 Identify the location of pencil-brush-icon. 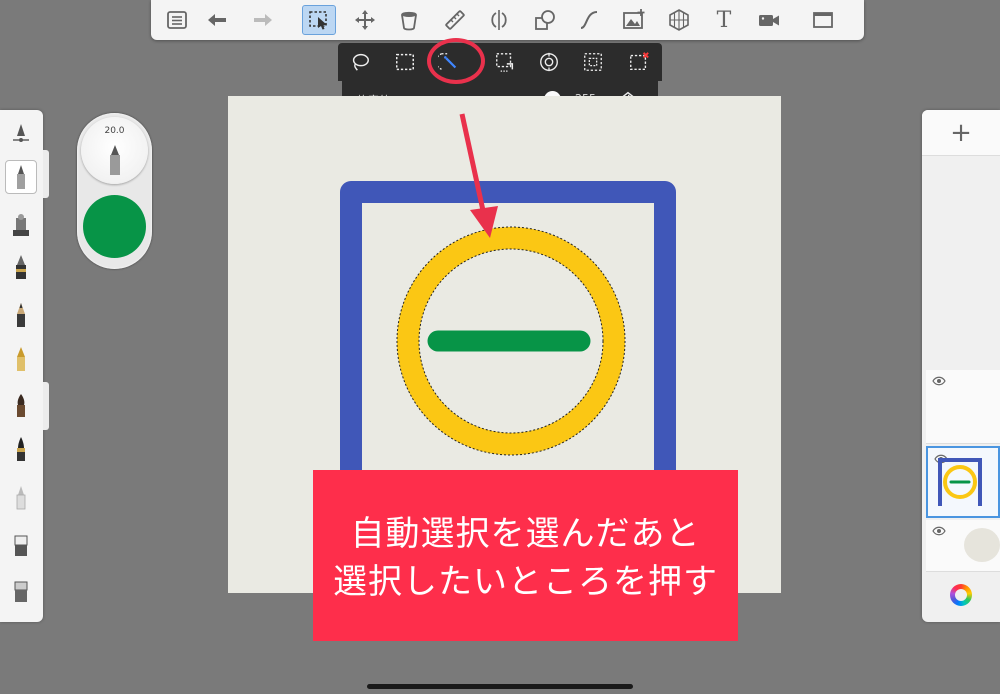
(21, 177).